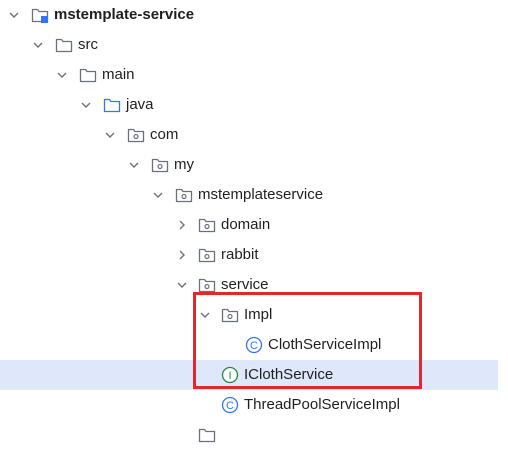 The image size is (508, 450). What do you see at coordinates (140, 104) in the screenshot?
I see `tree-item-label: java` at bounding box center [140, 104].